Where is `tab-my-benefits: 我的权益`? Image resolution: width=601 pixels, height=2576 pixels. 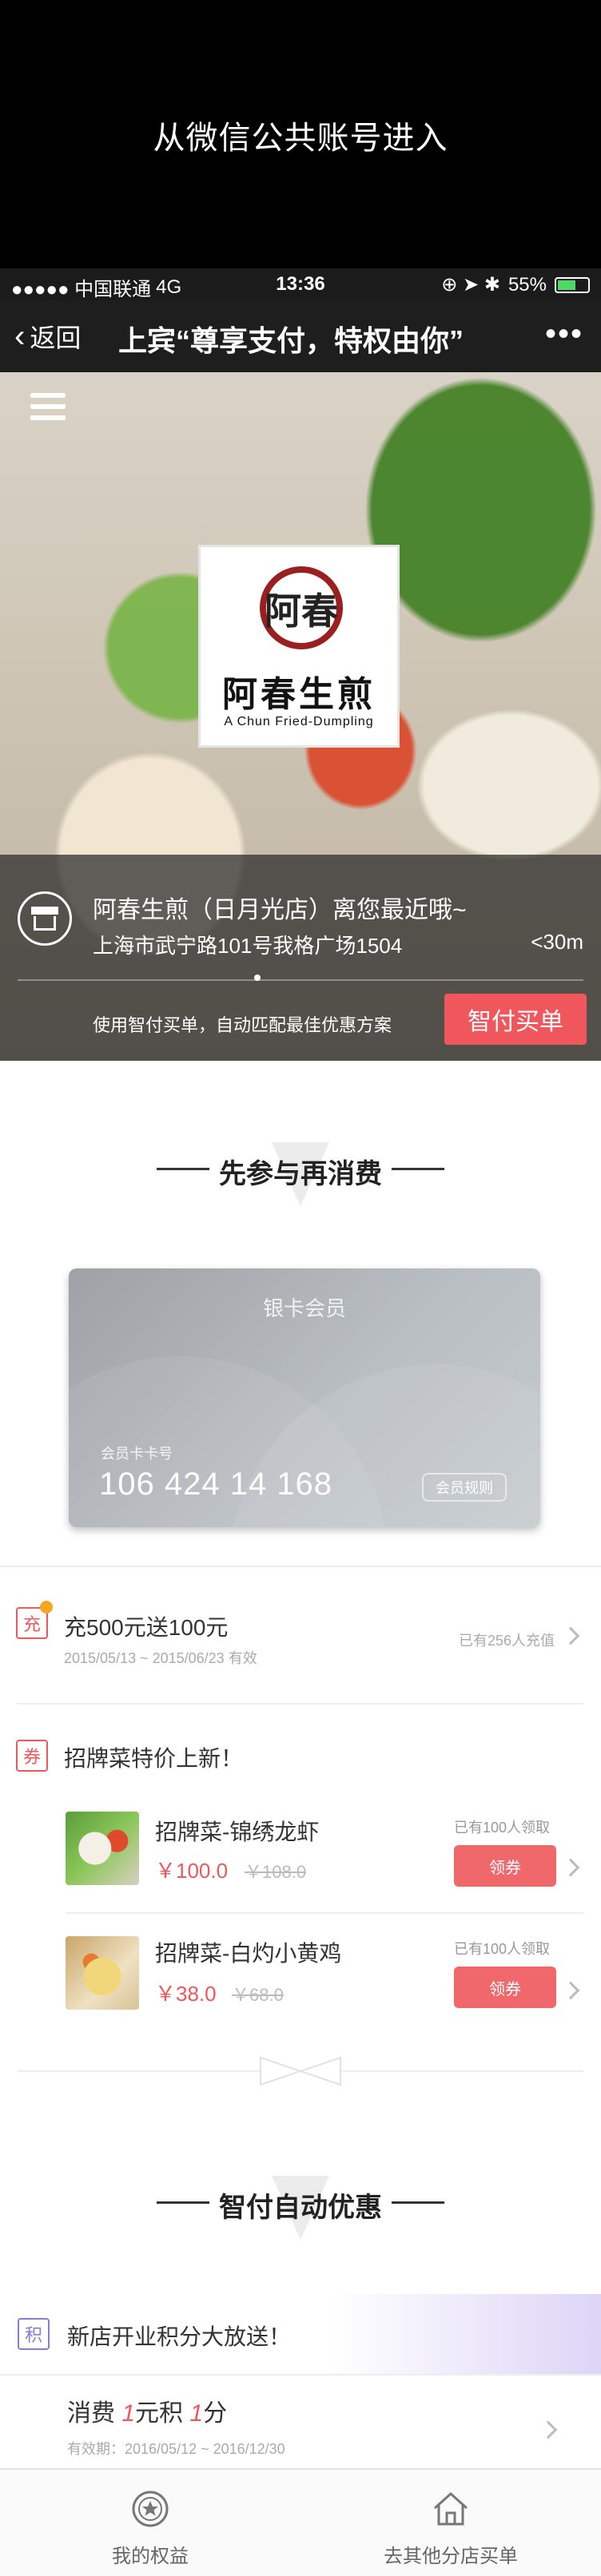
tab-my-benefits: 我的权益 is located at coordinates (150, 2523).